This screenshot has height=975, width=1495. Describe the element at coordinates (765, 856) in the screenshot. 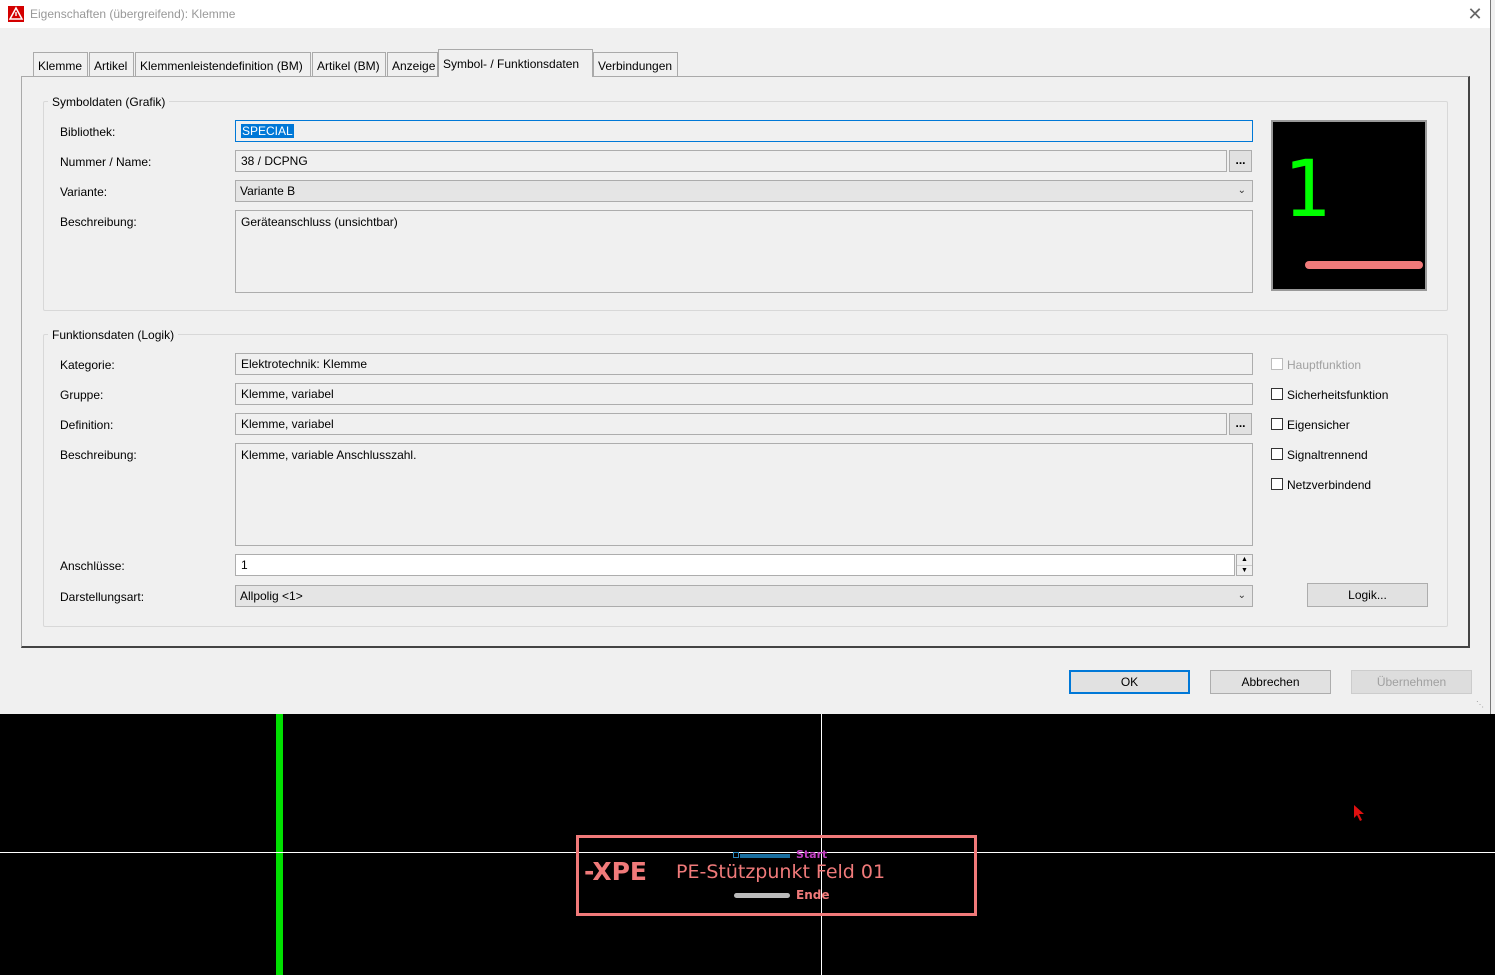

I see `start-line` at that location.